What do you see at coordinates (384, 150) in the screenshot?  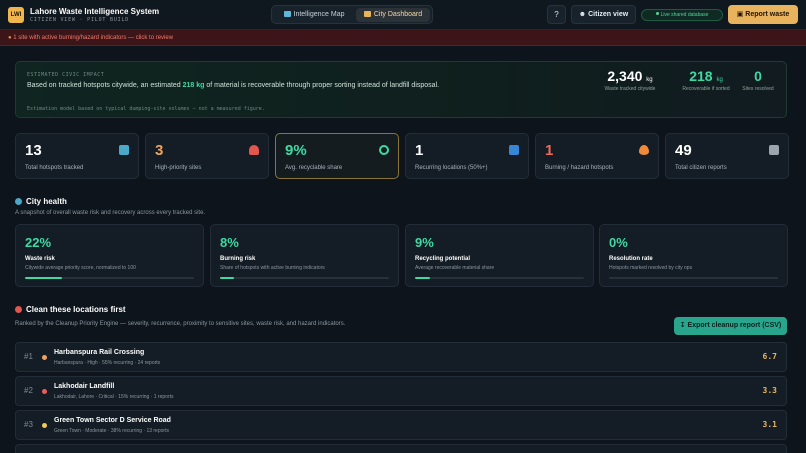 I see `recycle-icon` at bounding box center [384, 150].